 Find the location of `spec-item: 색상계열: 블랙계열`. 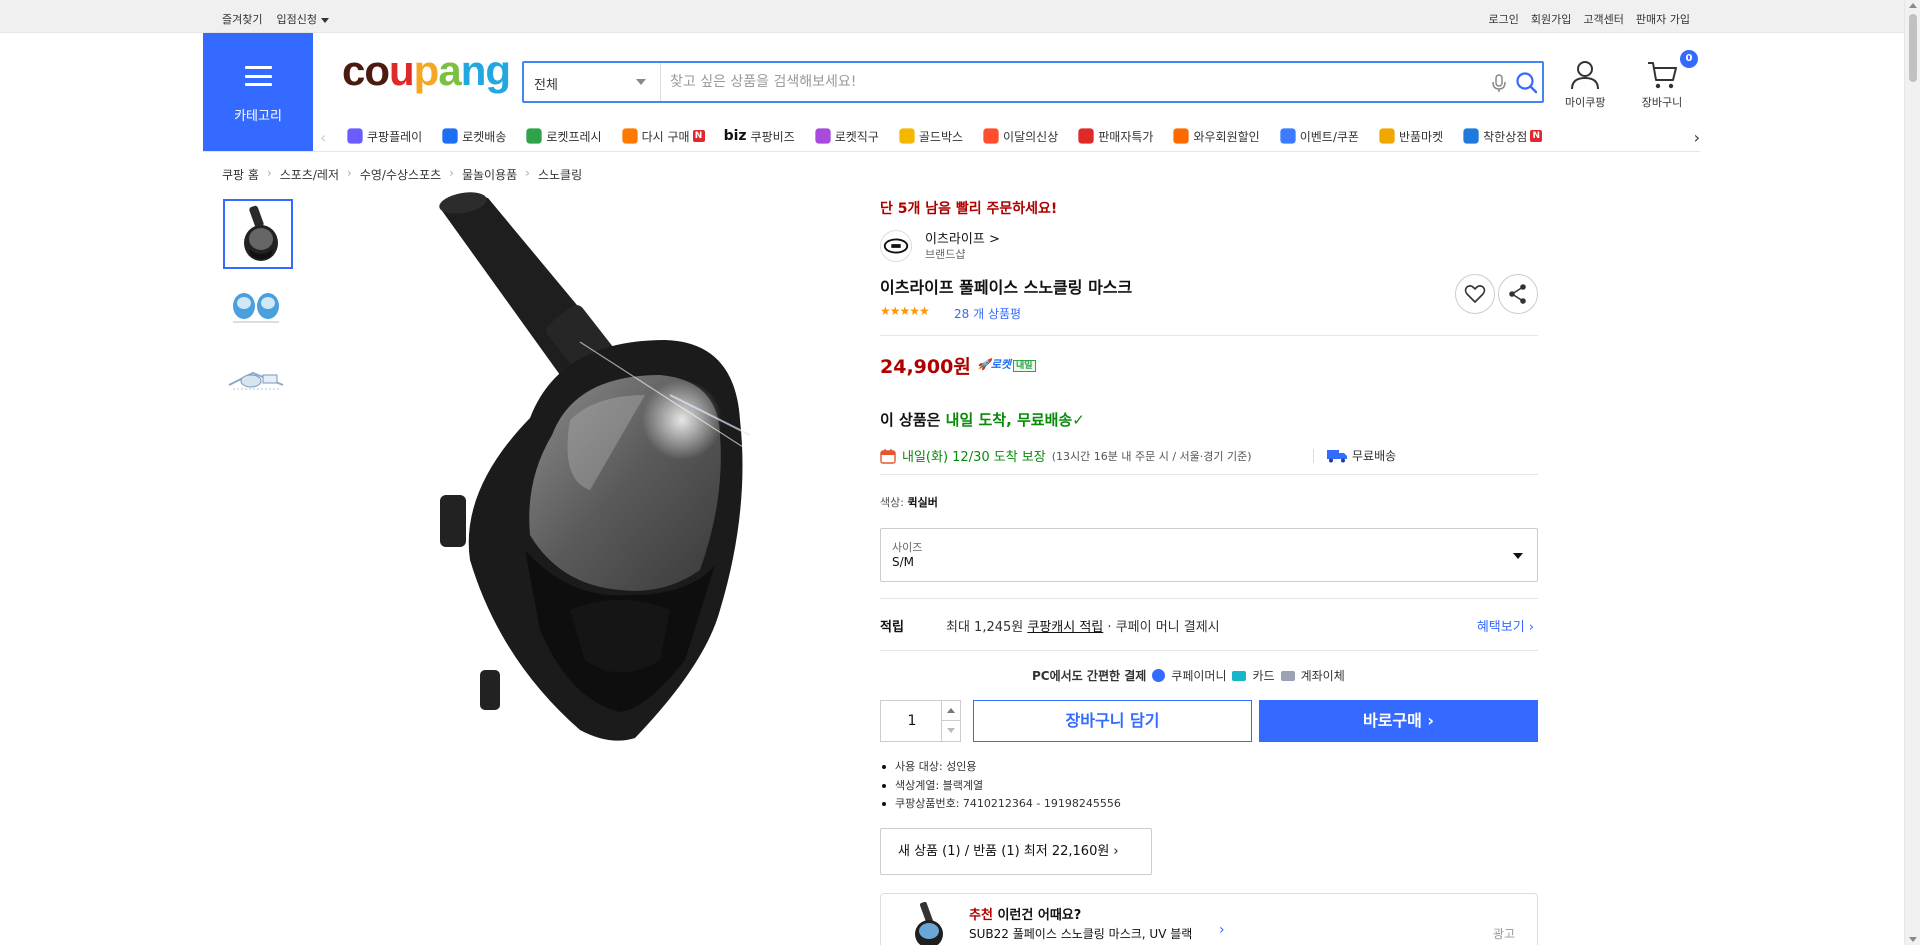

spec-item: 색상계열: 블랙계열 is located at coordinates (1000, 786).